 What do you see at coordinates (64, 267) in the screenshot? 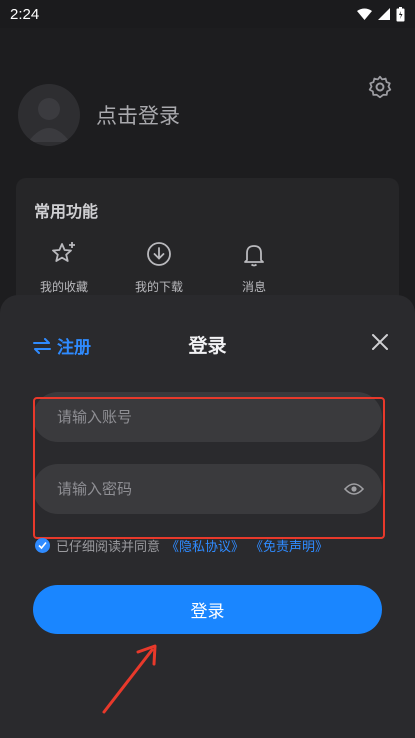
I see `feature-favorites: 我的收藏` at bounding box center [64, 267].